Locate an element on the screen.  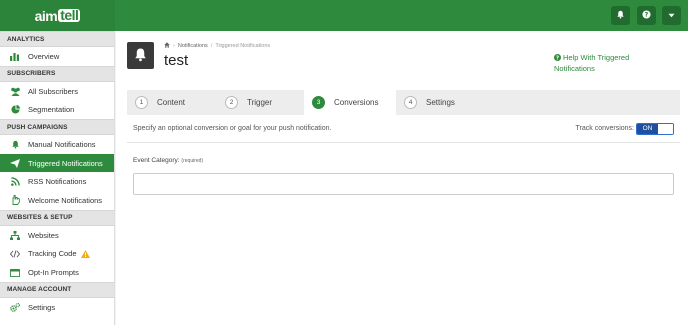
sidebar-item-rss-notifications: RSS Notifications is located at coordinates (57, 181).